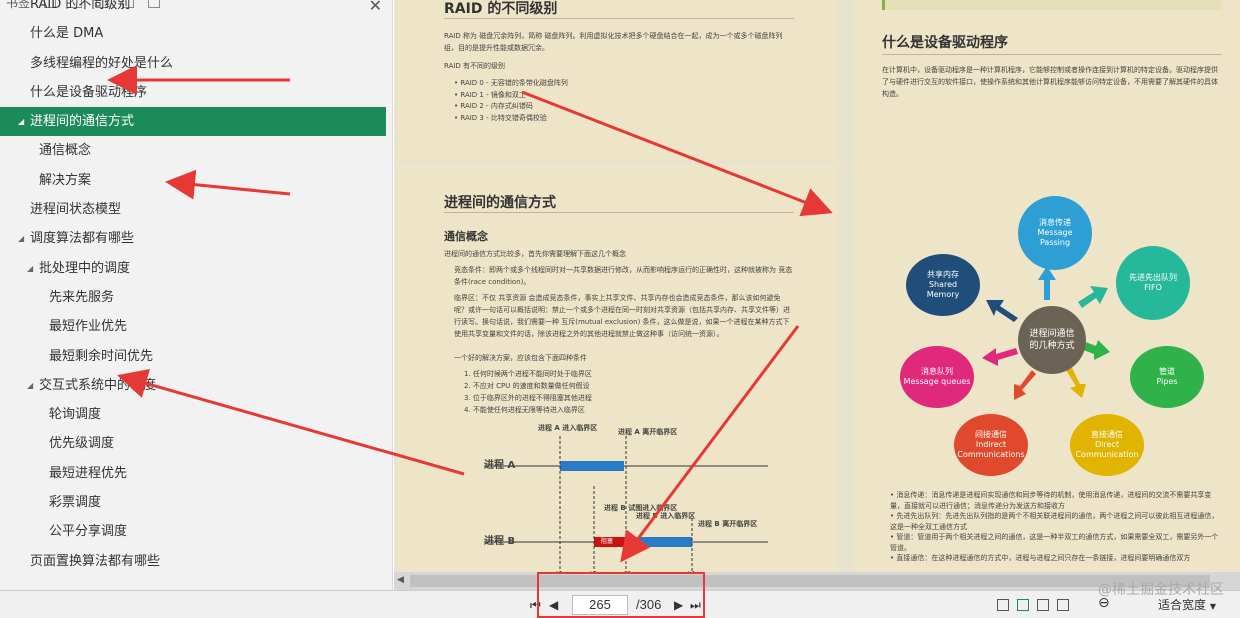  Describe the element at coordinates (95, 561) in the screenshot. I see `outline-label: 页面置换算法都有哪些` at that location.